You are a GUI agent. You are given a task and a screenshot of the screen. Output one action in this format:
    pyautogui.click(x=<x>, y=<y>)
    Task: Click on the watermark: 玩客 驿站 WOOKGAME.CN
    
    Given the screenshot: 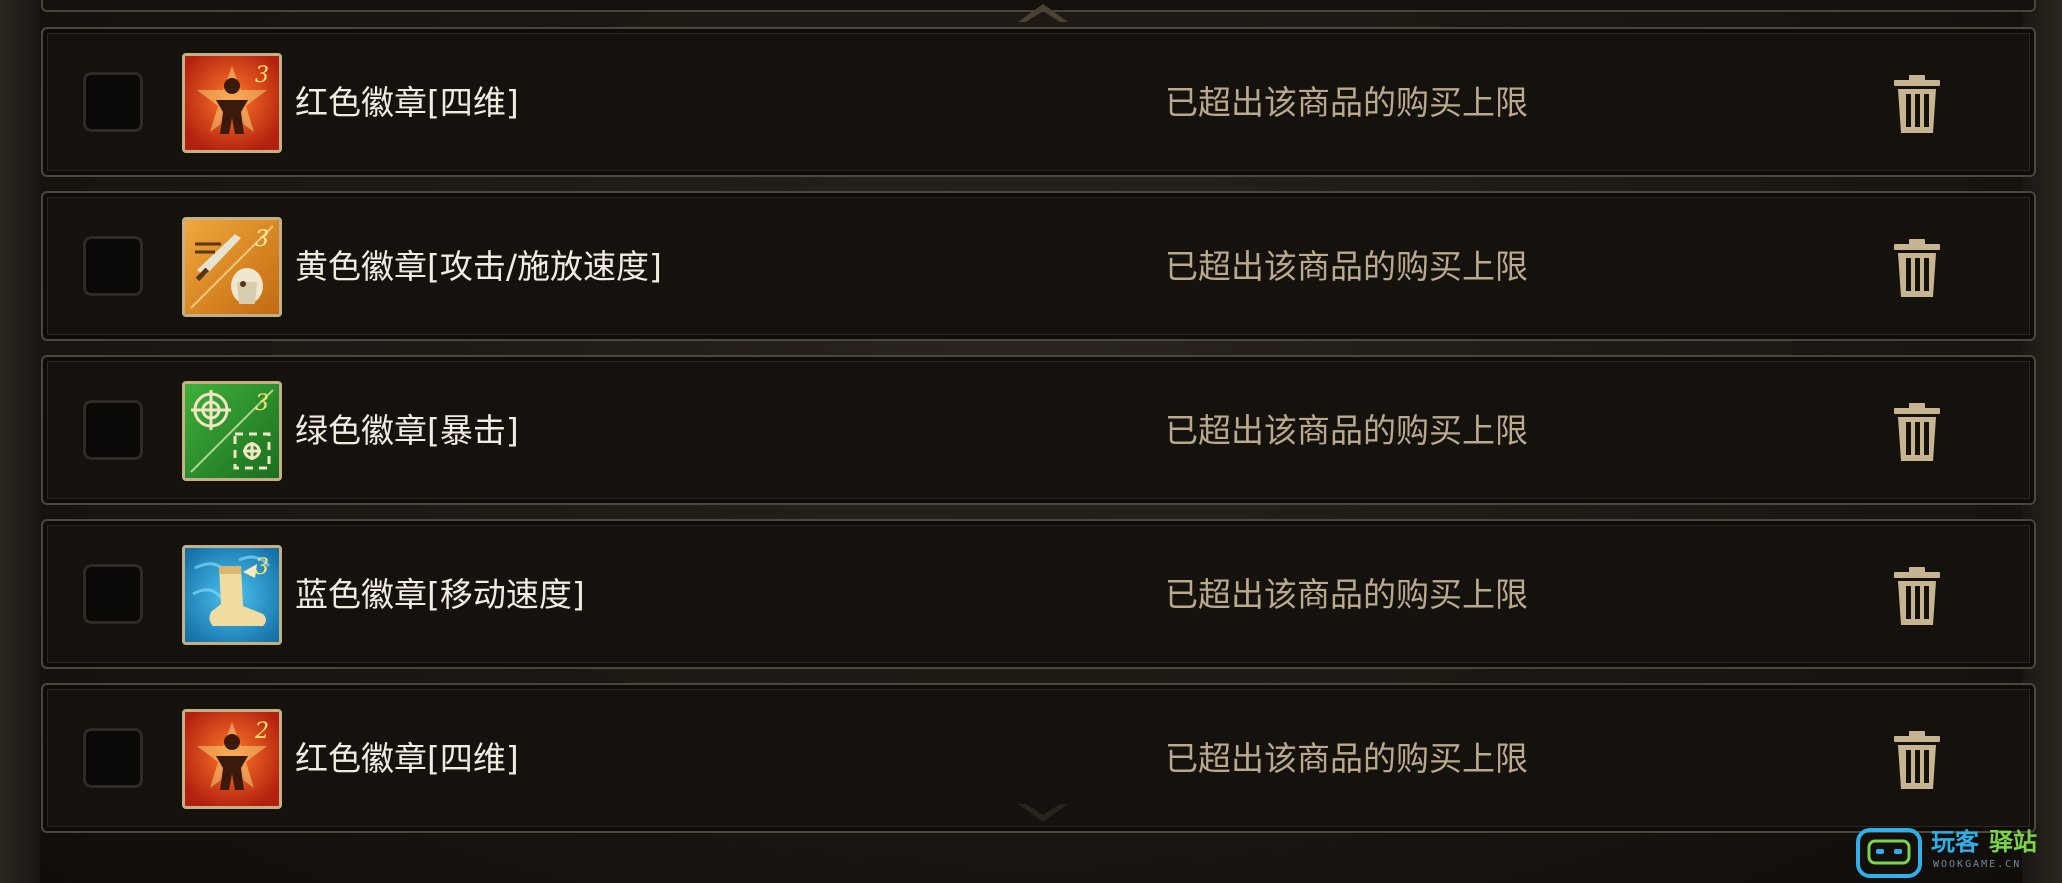 What is the action you would take?
    pyautogui.click(x=1955, y=853)
    